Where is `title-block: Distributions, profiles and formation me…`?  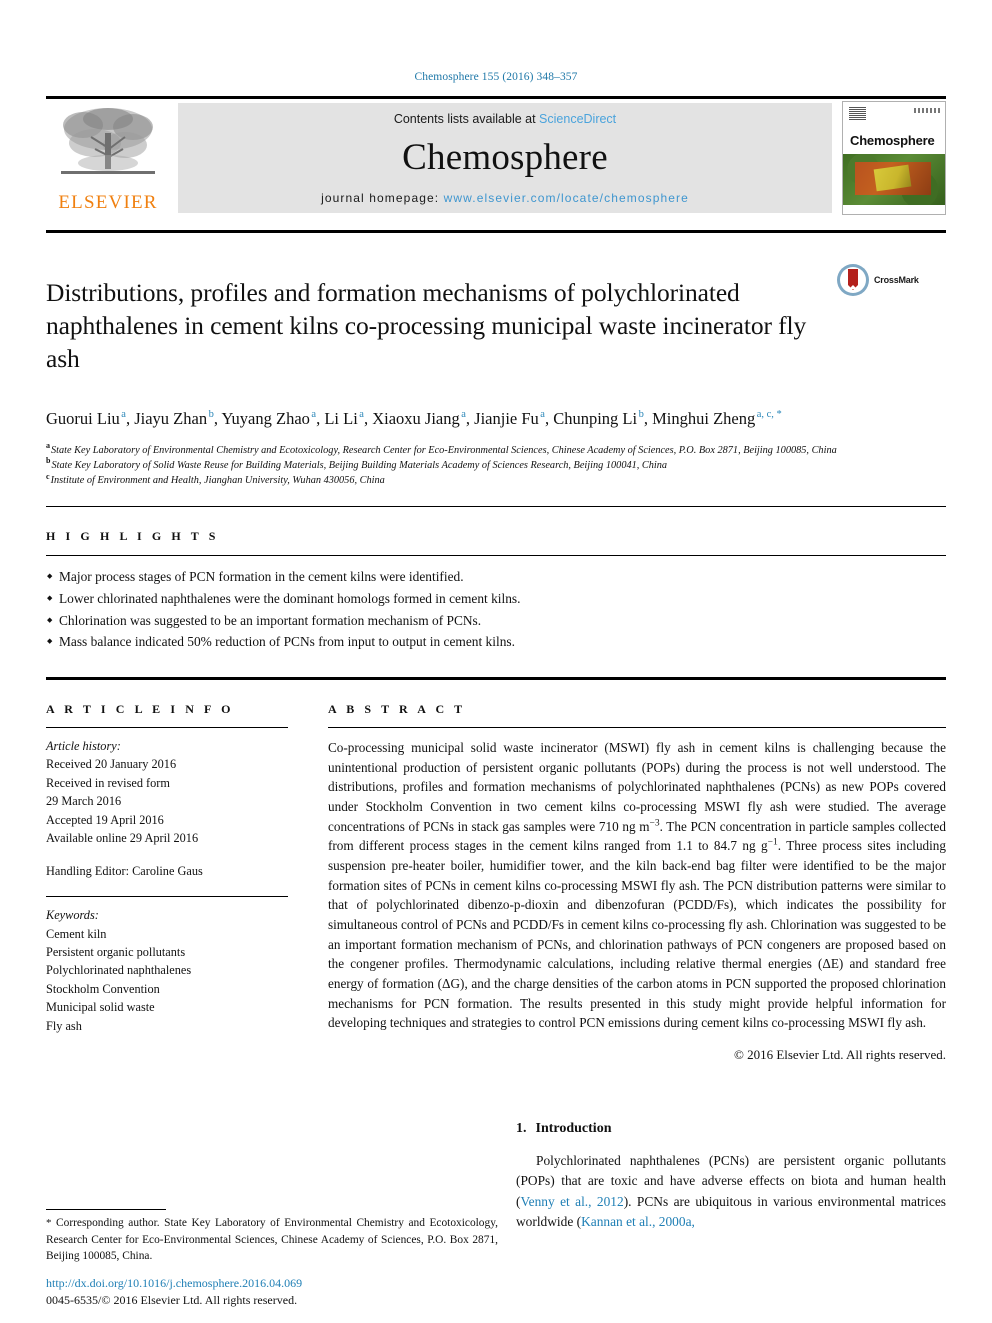 title-block: Distributions, profiles and formation me… is located at coordinates (496, 326).